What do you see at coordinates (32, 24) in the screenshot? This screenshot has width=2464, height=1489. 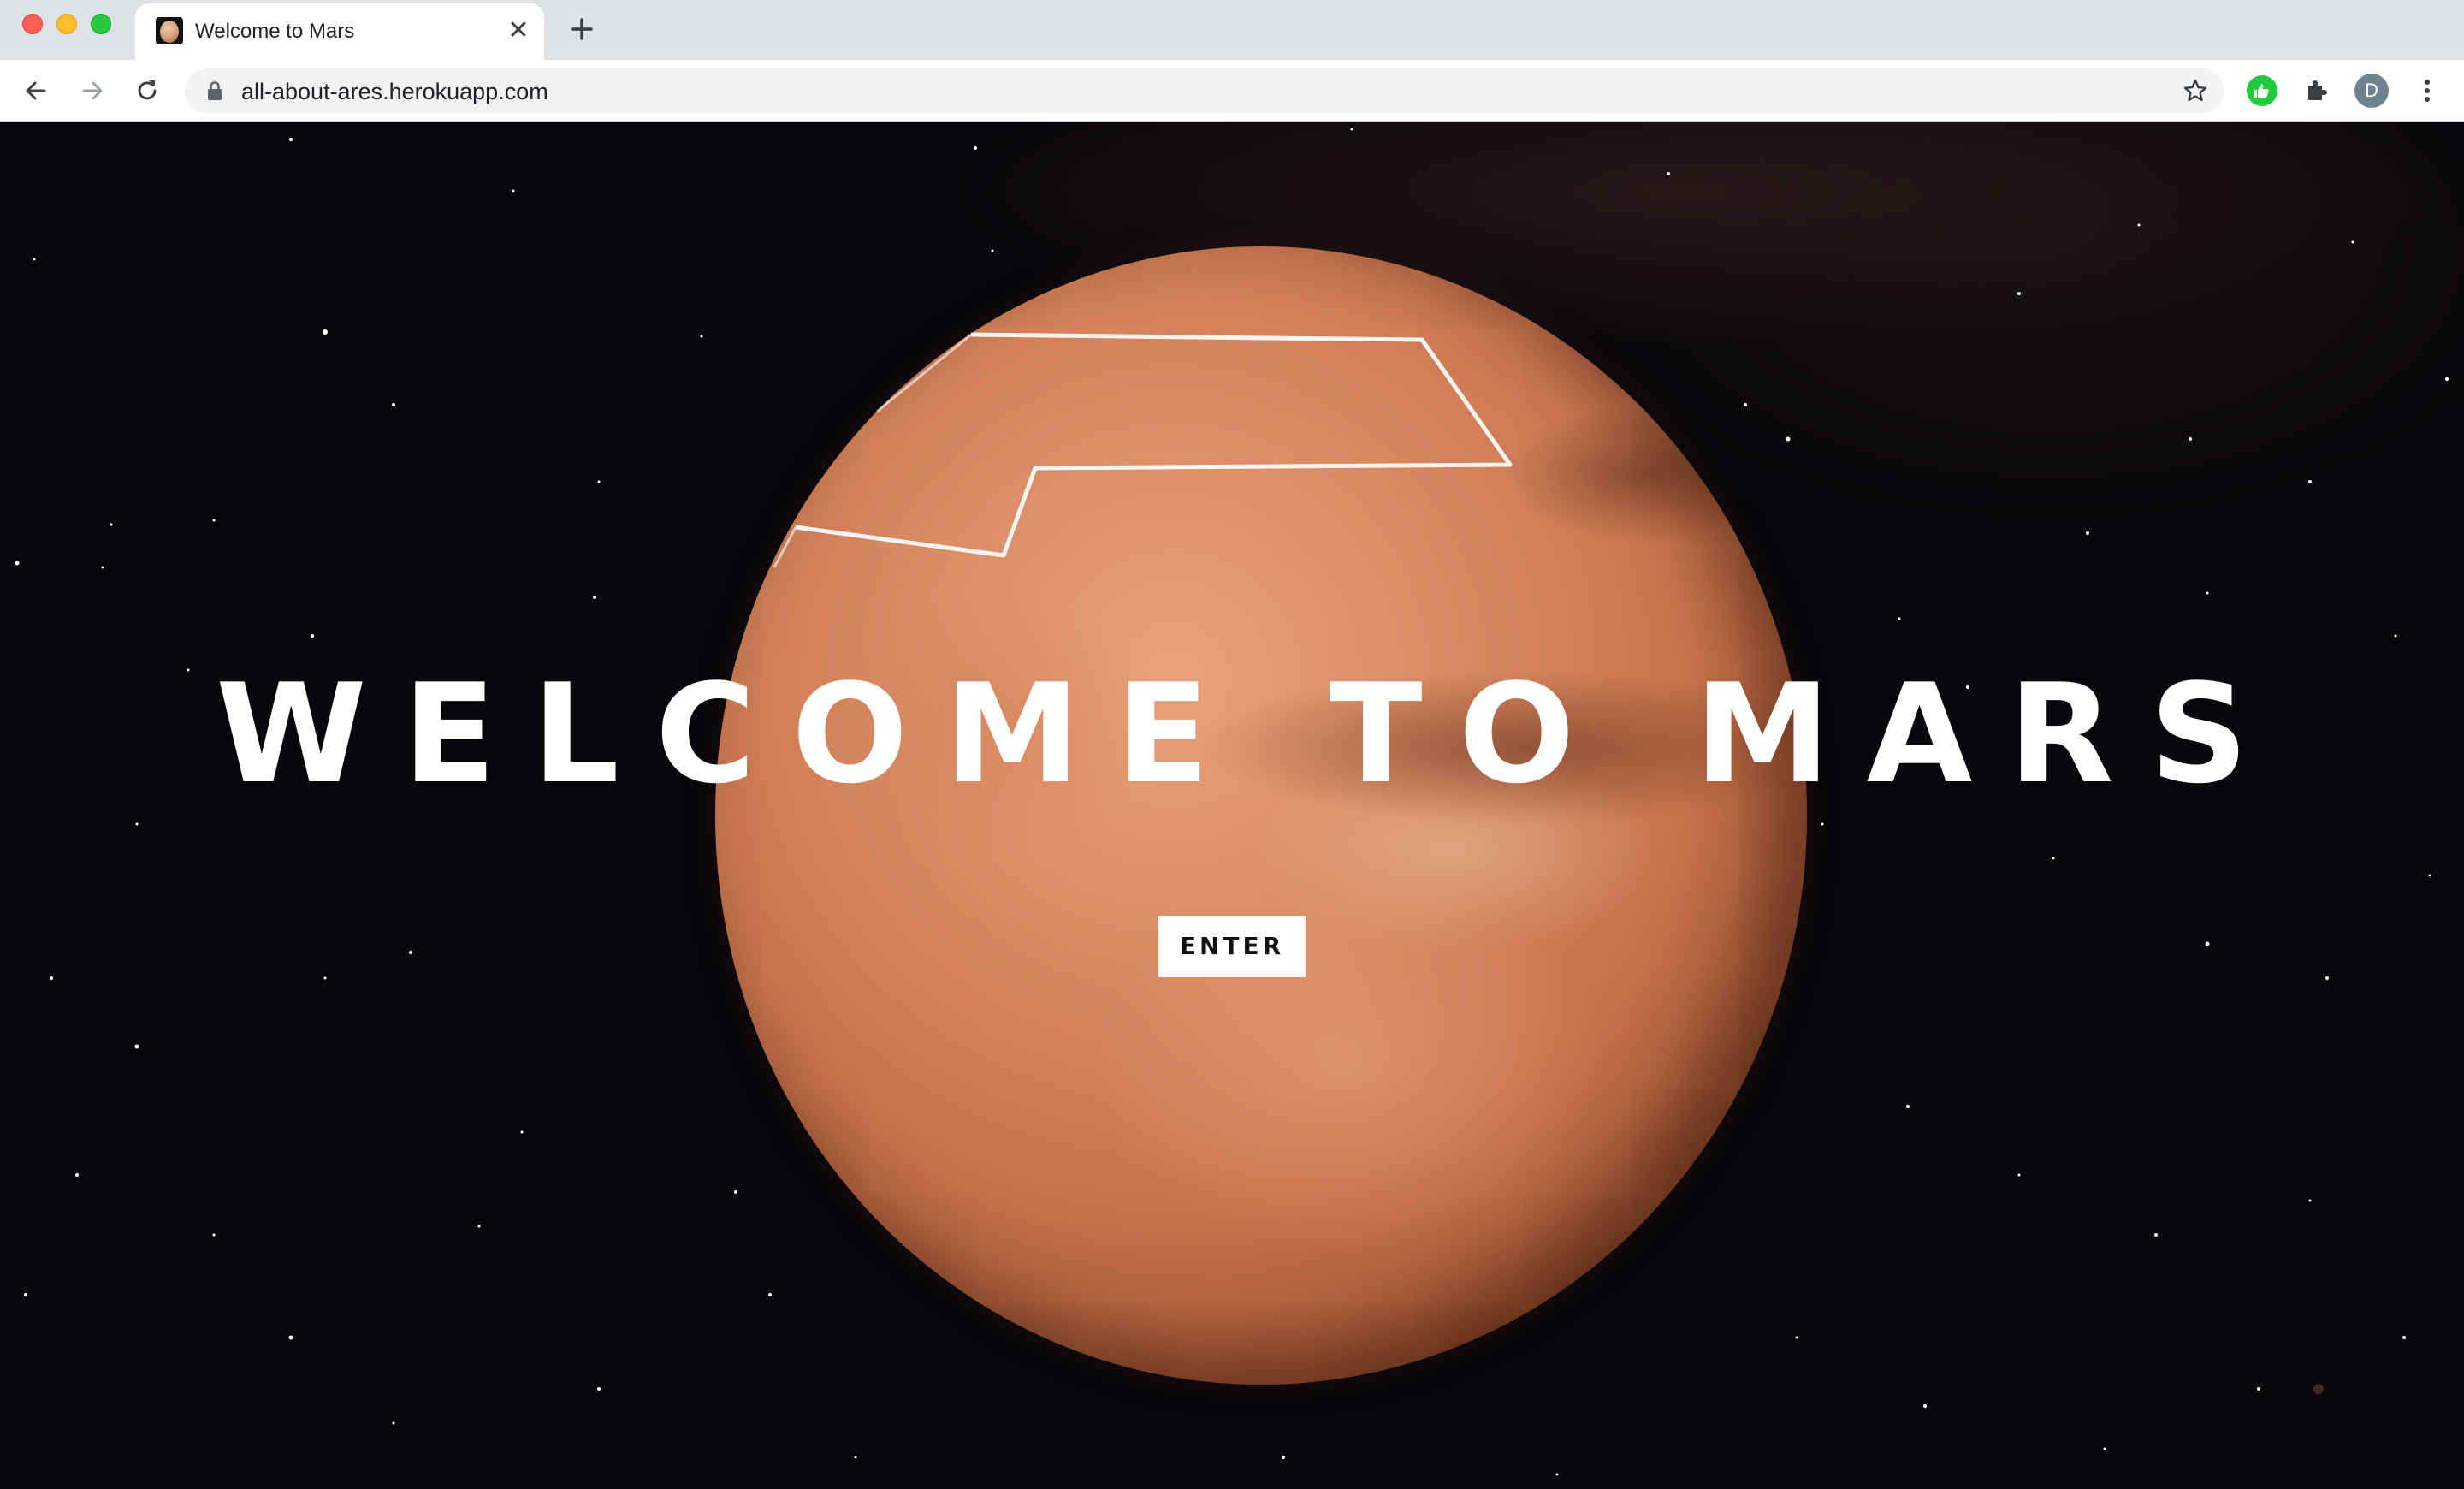 I see `close-window-button` at bounding box center [32, 24].